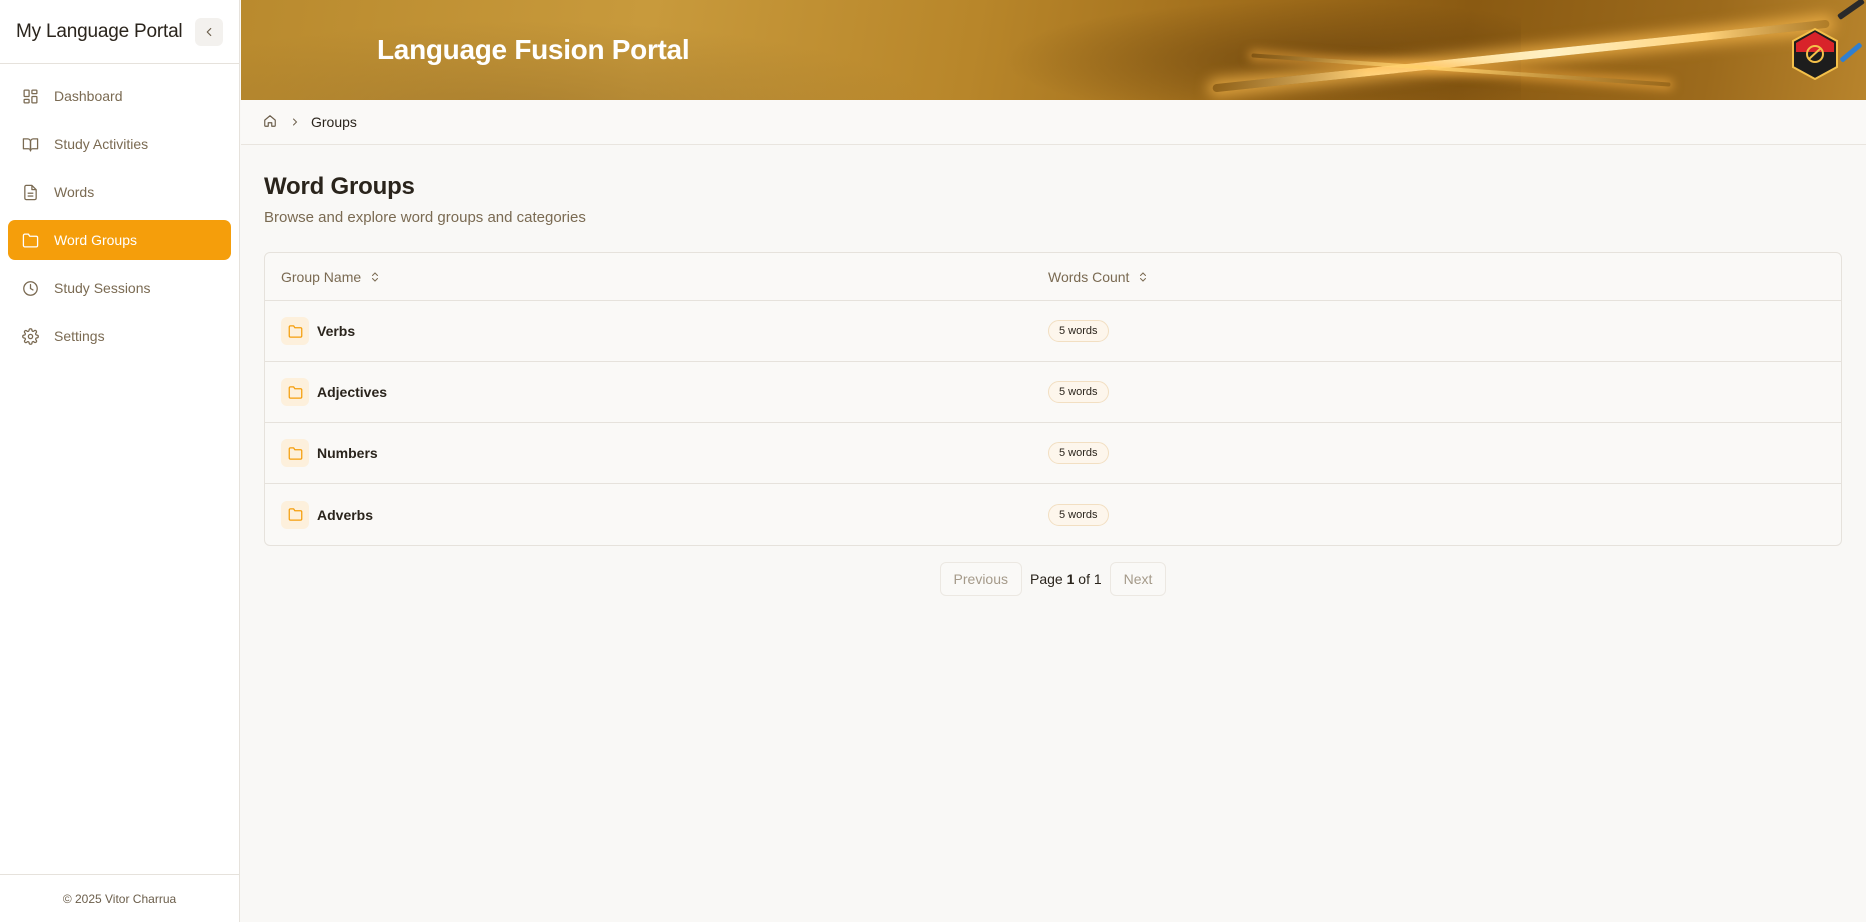  I want to click on sidebar-item-label: Settings, so click(79, 336).